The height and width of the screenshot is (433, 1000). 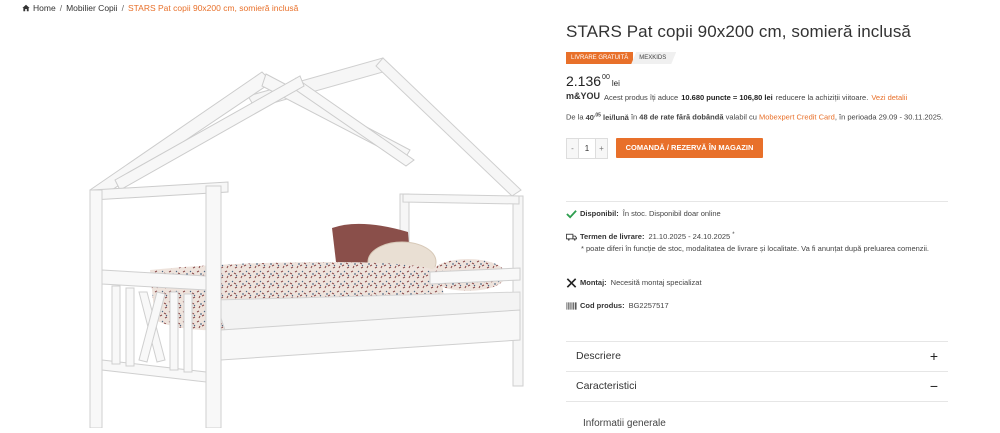 What do you see at coordinates (681, 117) in the screenshot?
I see `installments-count: 48 de rate fără dobândă` at bounding box center [681, 117].